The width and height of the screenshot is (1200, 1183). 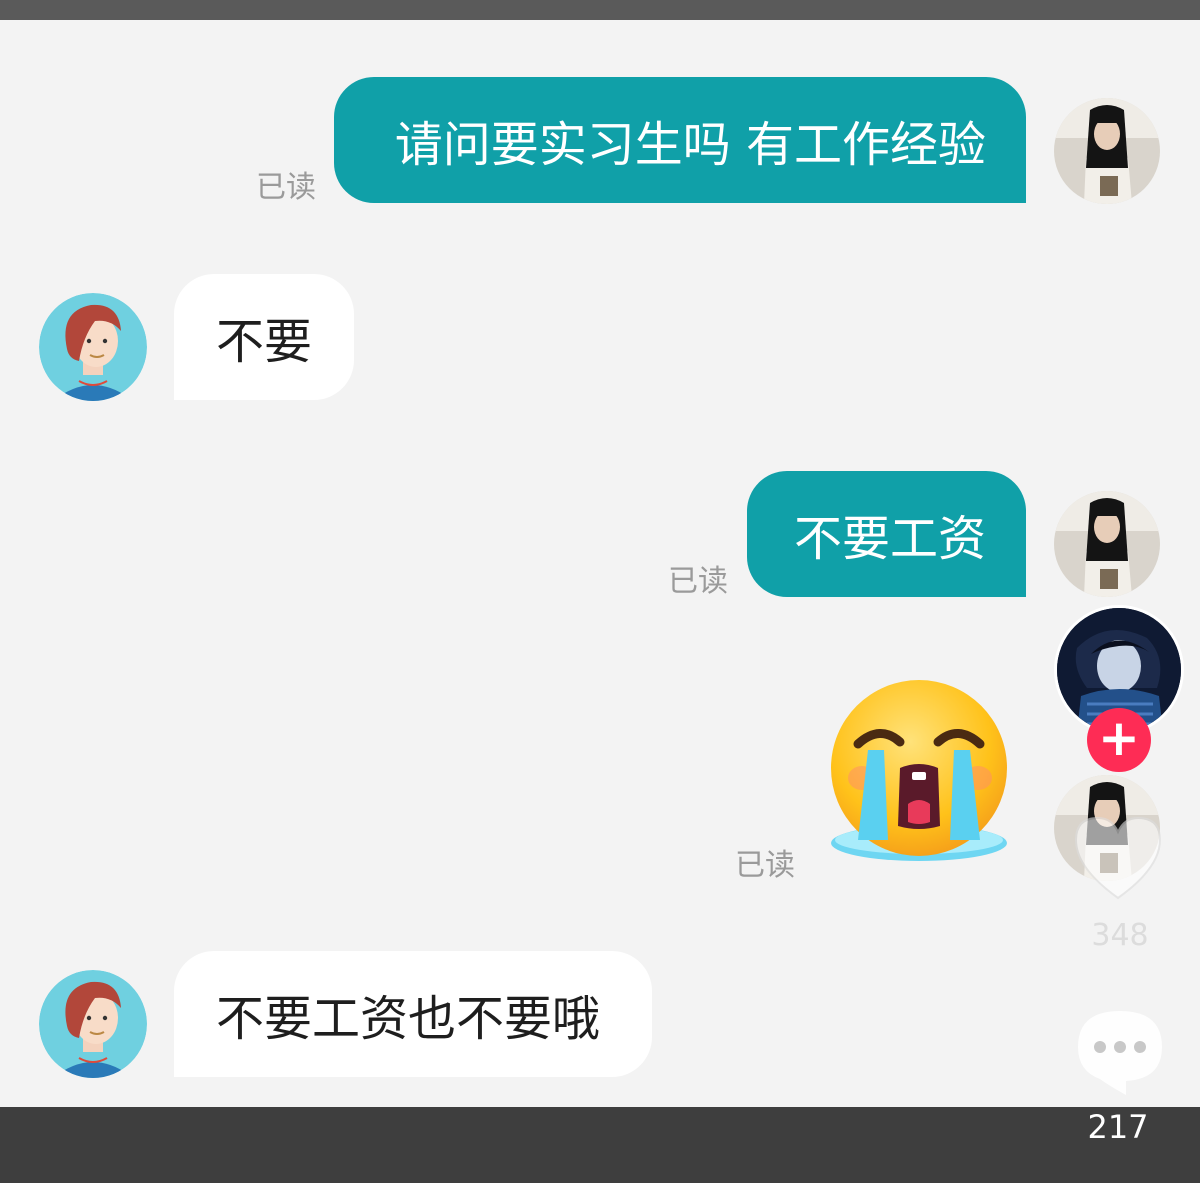 I want to click on message-text-5: 不要工资也不要哦, so click(x=408, y=1019).